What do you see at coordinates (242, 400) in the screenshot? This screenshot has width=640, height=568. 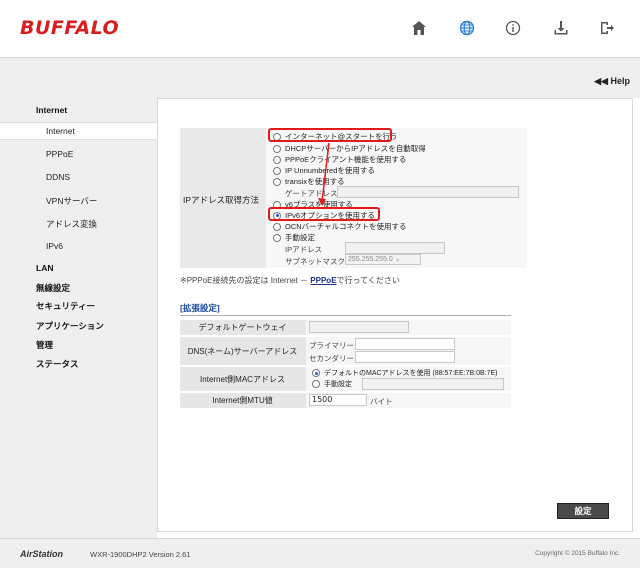 I see `mtu-label: Internet側MTU値` at bounding box center [242, 400].